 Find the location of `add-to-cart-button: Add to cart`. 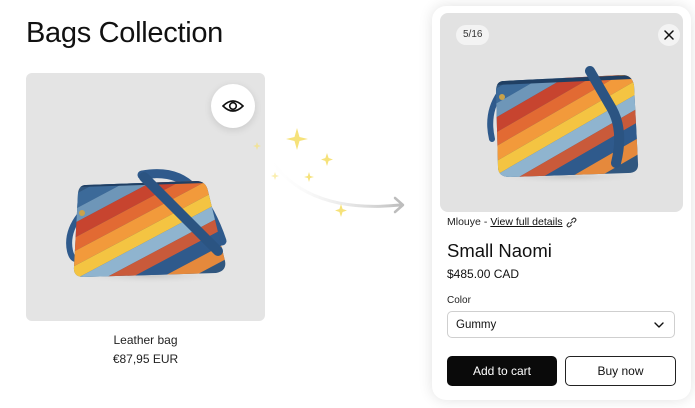

add-to-cart-button: Add to cart is located at coordinates (502, 371).